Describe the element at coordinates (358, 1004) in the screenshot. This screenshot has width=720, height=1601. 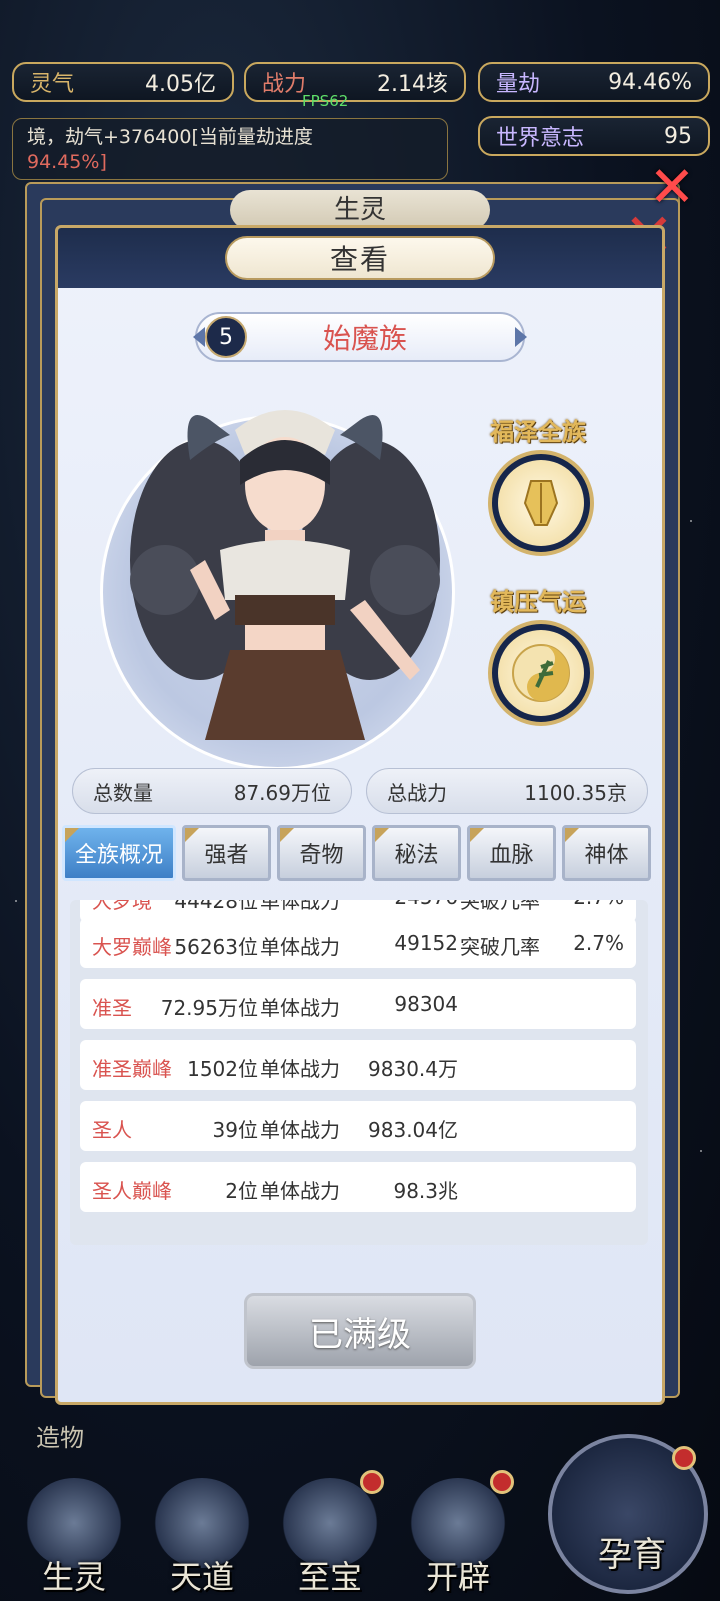
I see `list-item: 准圣 72.95万位 单体战力 98304` at that location.